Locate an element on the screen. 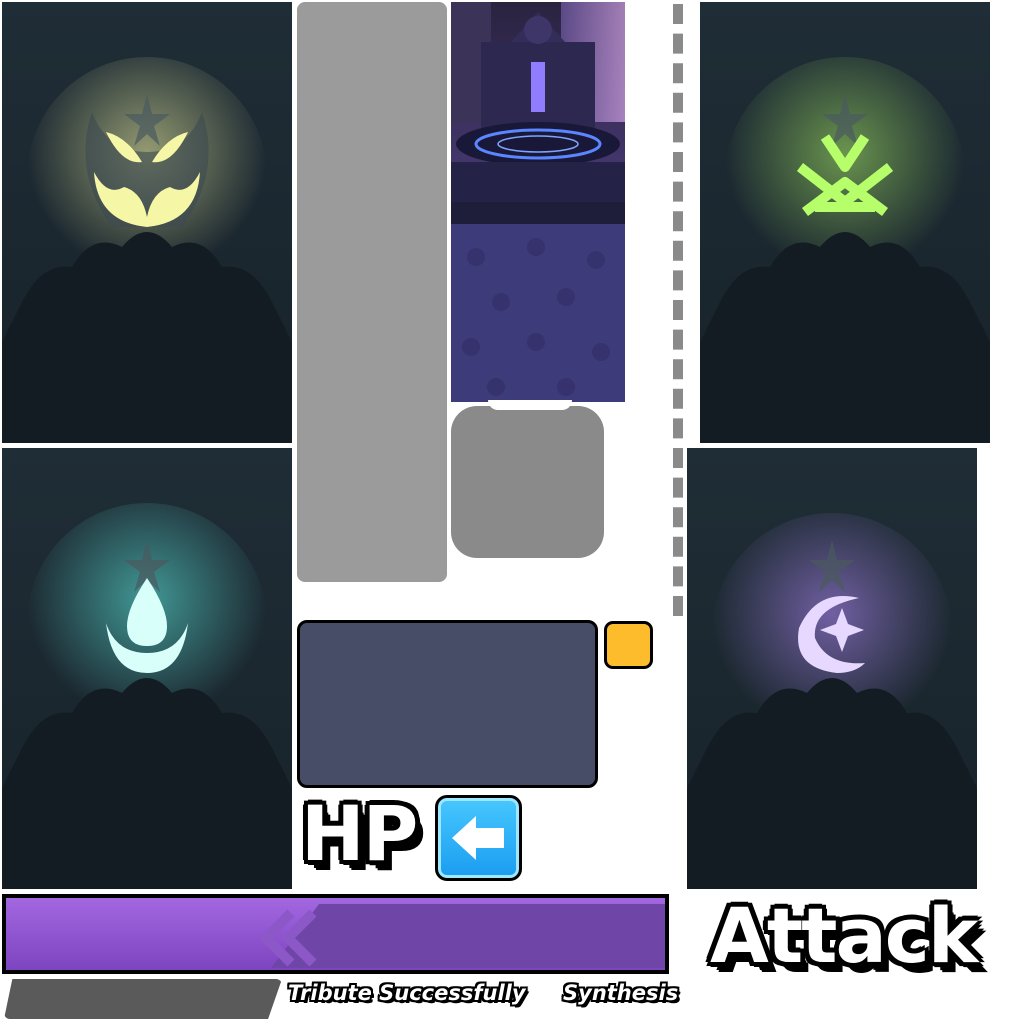 This screenshot has width=1022, height=1021. castle-scene-thumbnail is located at coordinates (538, 202).